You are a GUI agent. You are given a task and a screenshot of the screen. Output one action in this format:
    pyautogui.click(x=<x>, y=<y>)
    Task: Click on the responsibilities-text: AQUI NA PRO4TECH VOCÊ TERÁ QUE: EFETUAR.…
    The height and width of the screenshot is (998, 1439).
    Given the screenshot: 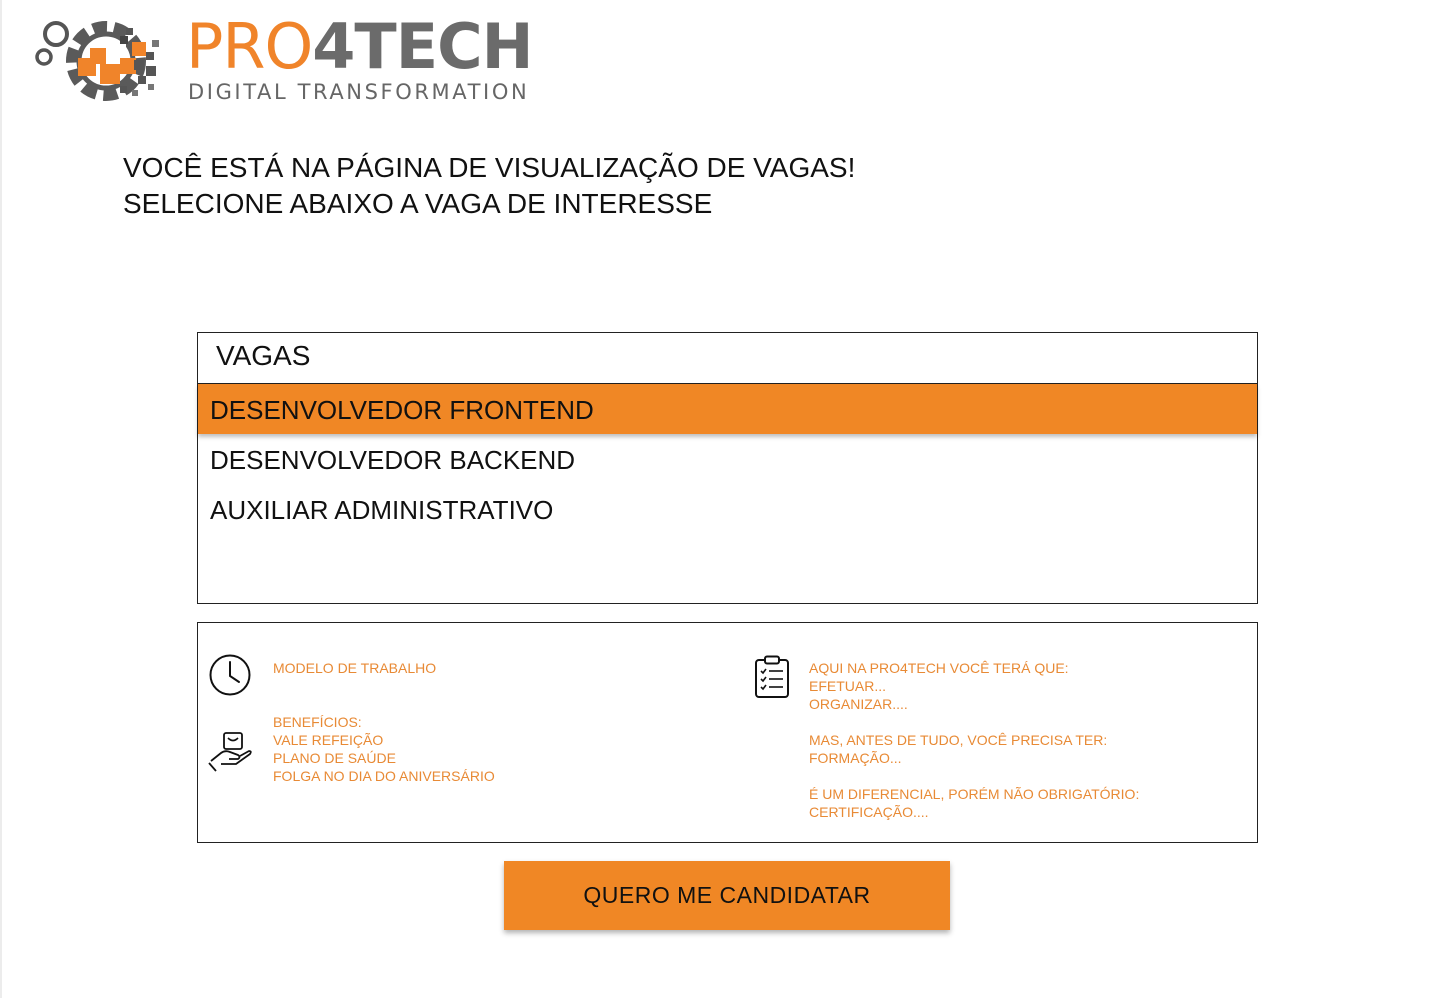 What is the action you would take?
    pyautogui.click(x=939, y=686)
    